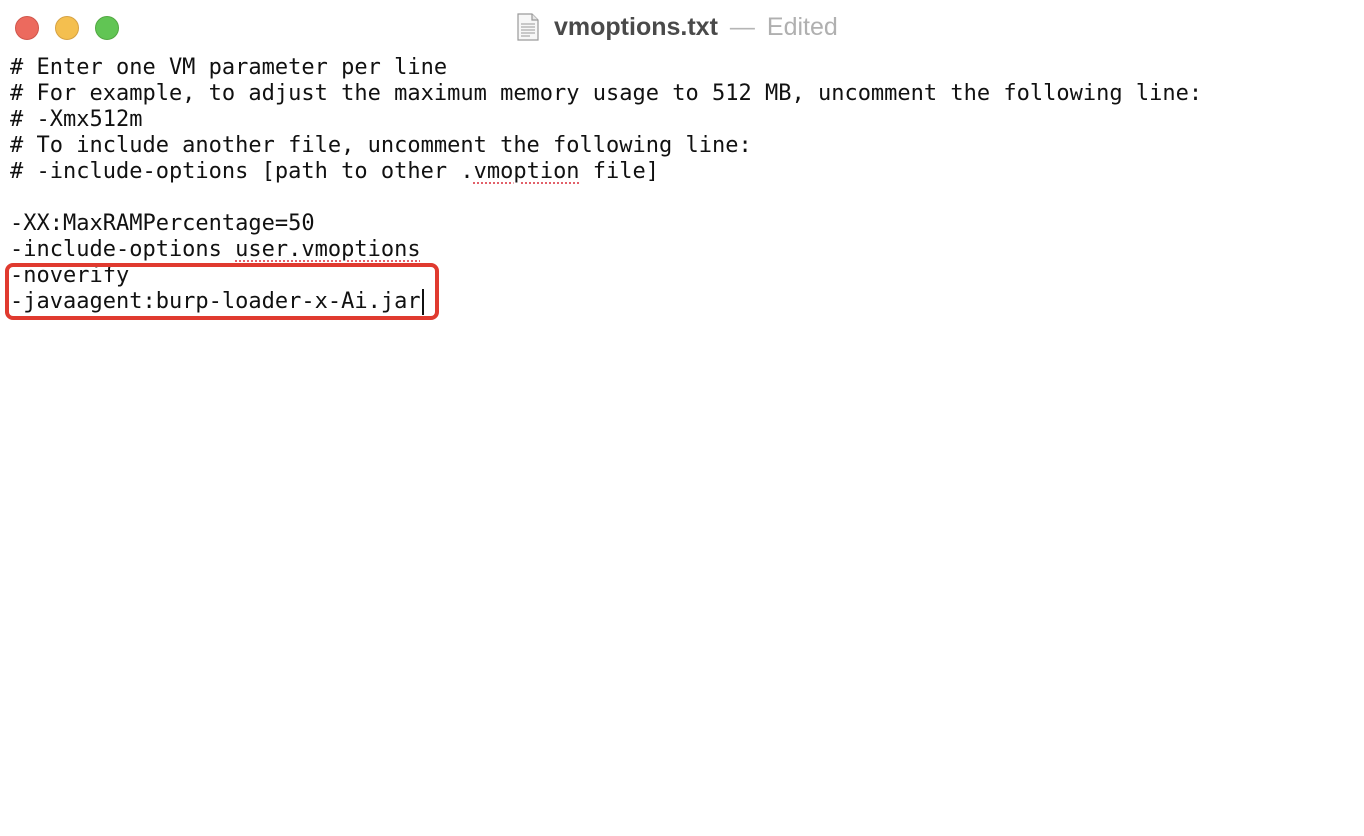 The height and width of the screenshot is (836, 1364). I want to click on text-line-5-end: file], so click(619, 171).